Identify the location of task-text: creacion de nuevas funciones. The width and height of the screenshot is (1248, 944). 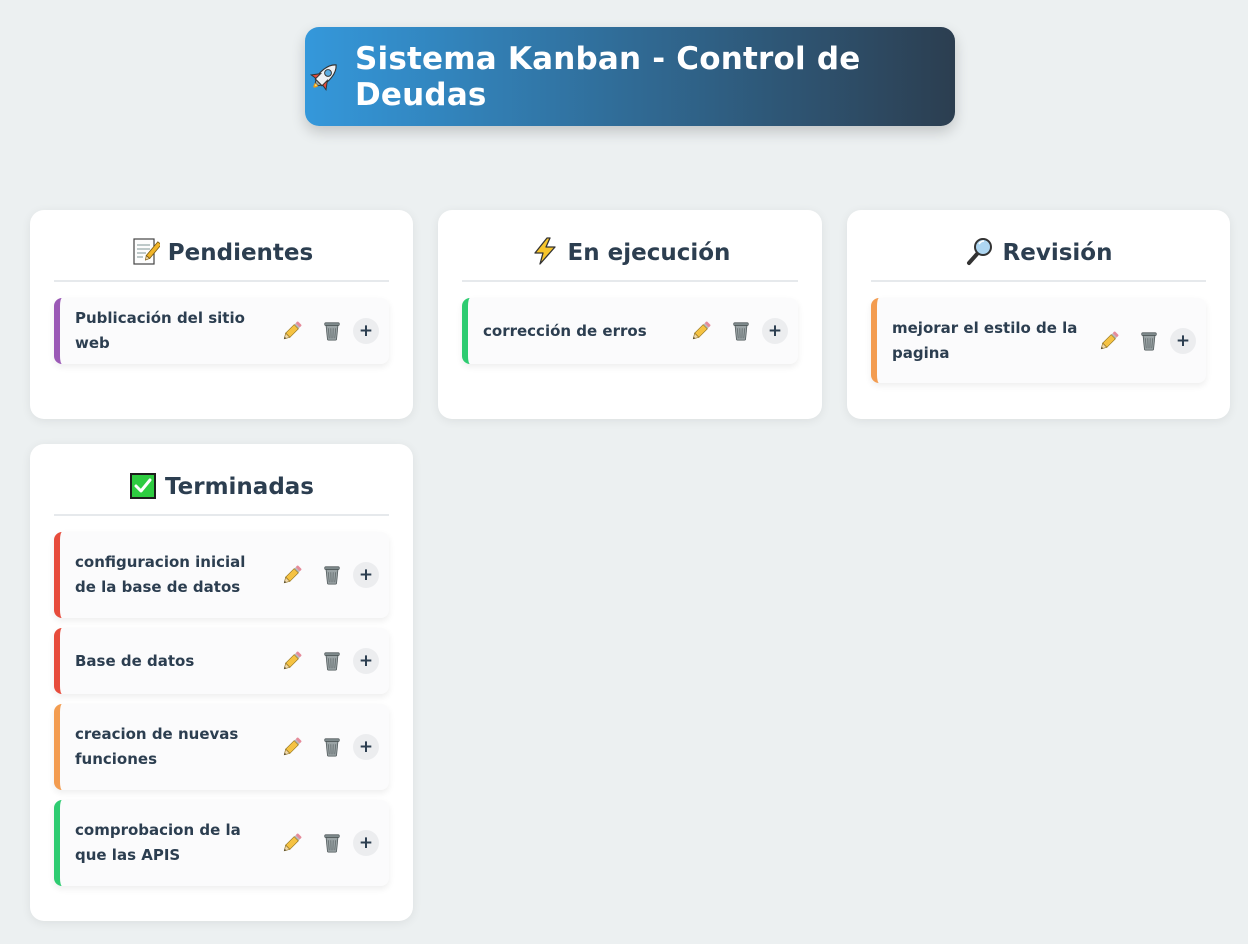
(157, 746).